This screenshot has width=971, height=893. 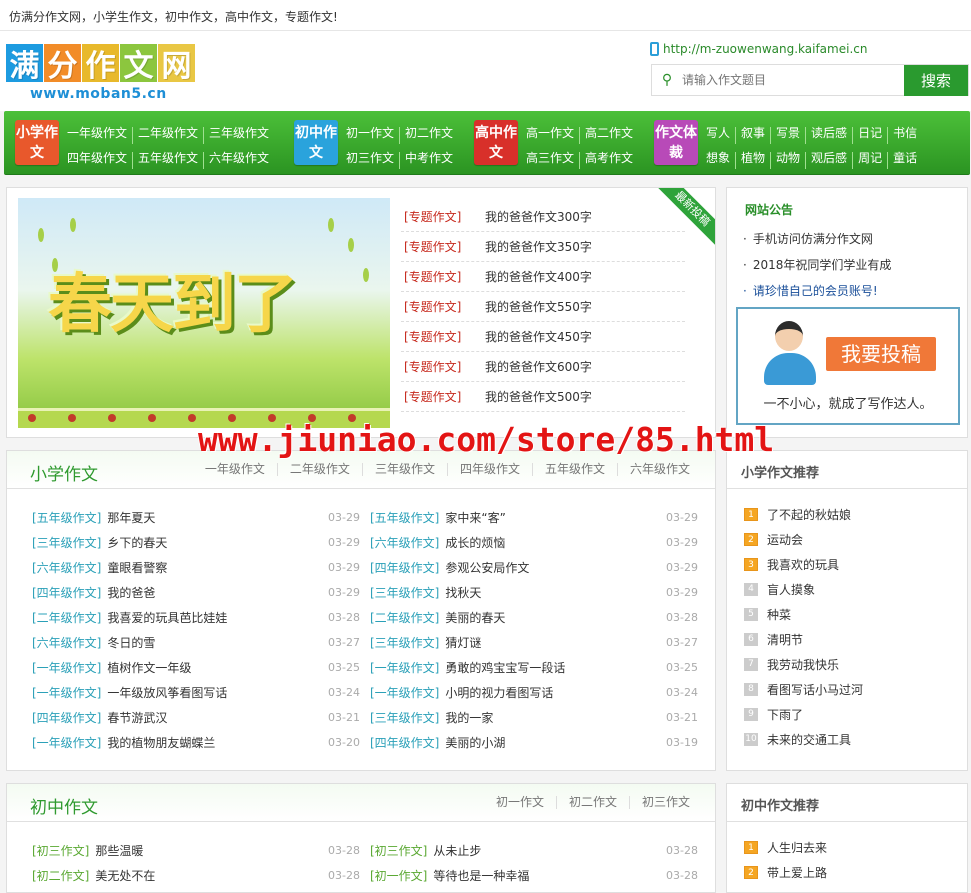 What do you see at coordinates (855, 539) in the screenshot?
I see `rank-item: 2 运动会` at bounding box center [855, 539].